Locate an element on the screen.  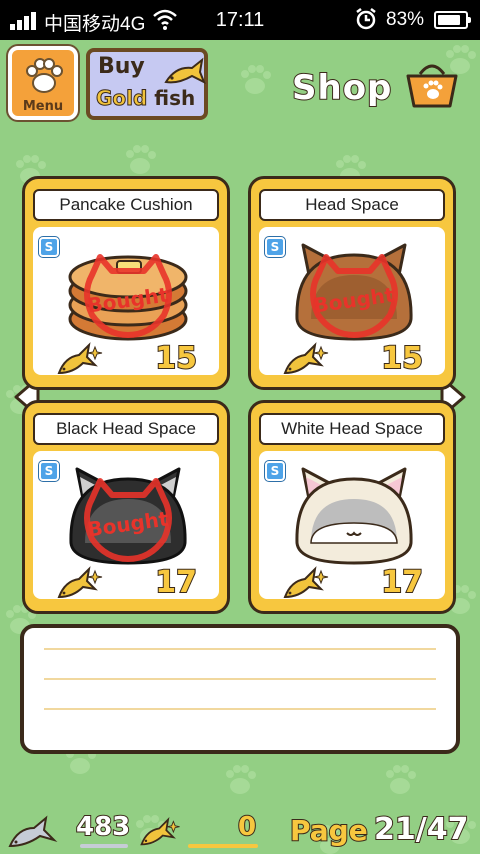
shop-item-card: Head Space S Bought 15 is located at coordinates (352, 283).